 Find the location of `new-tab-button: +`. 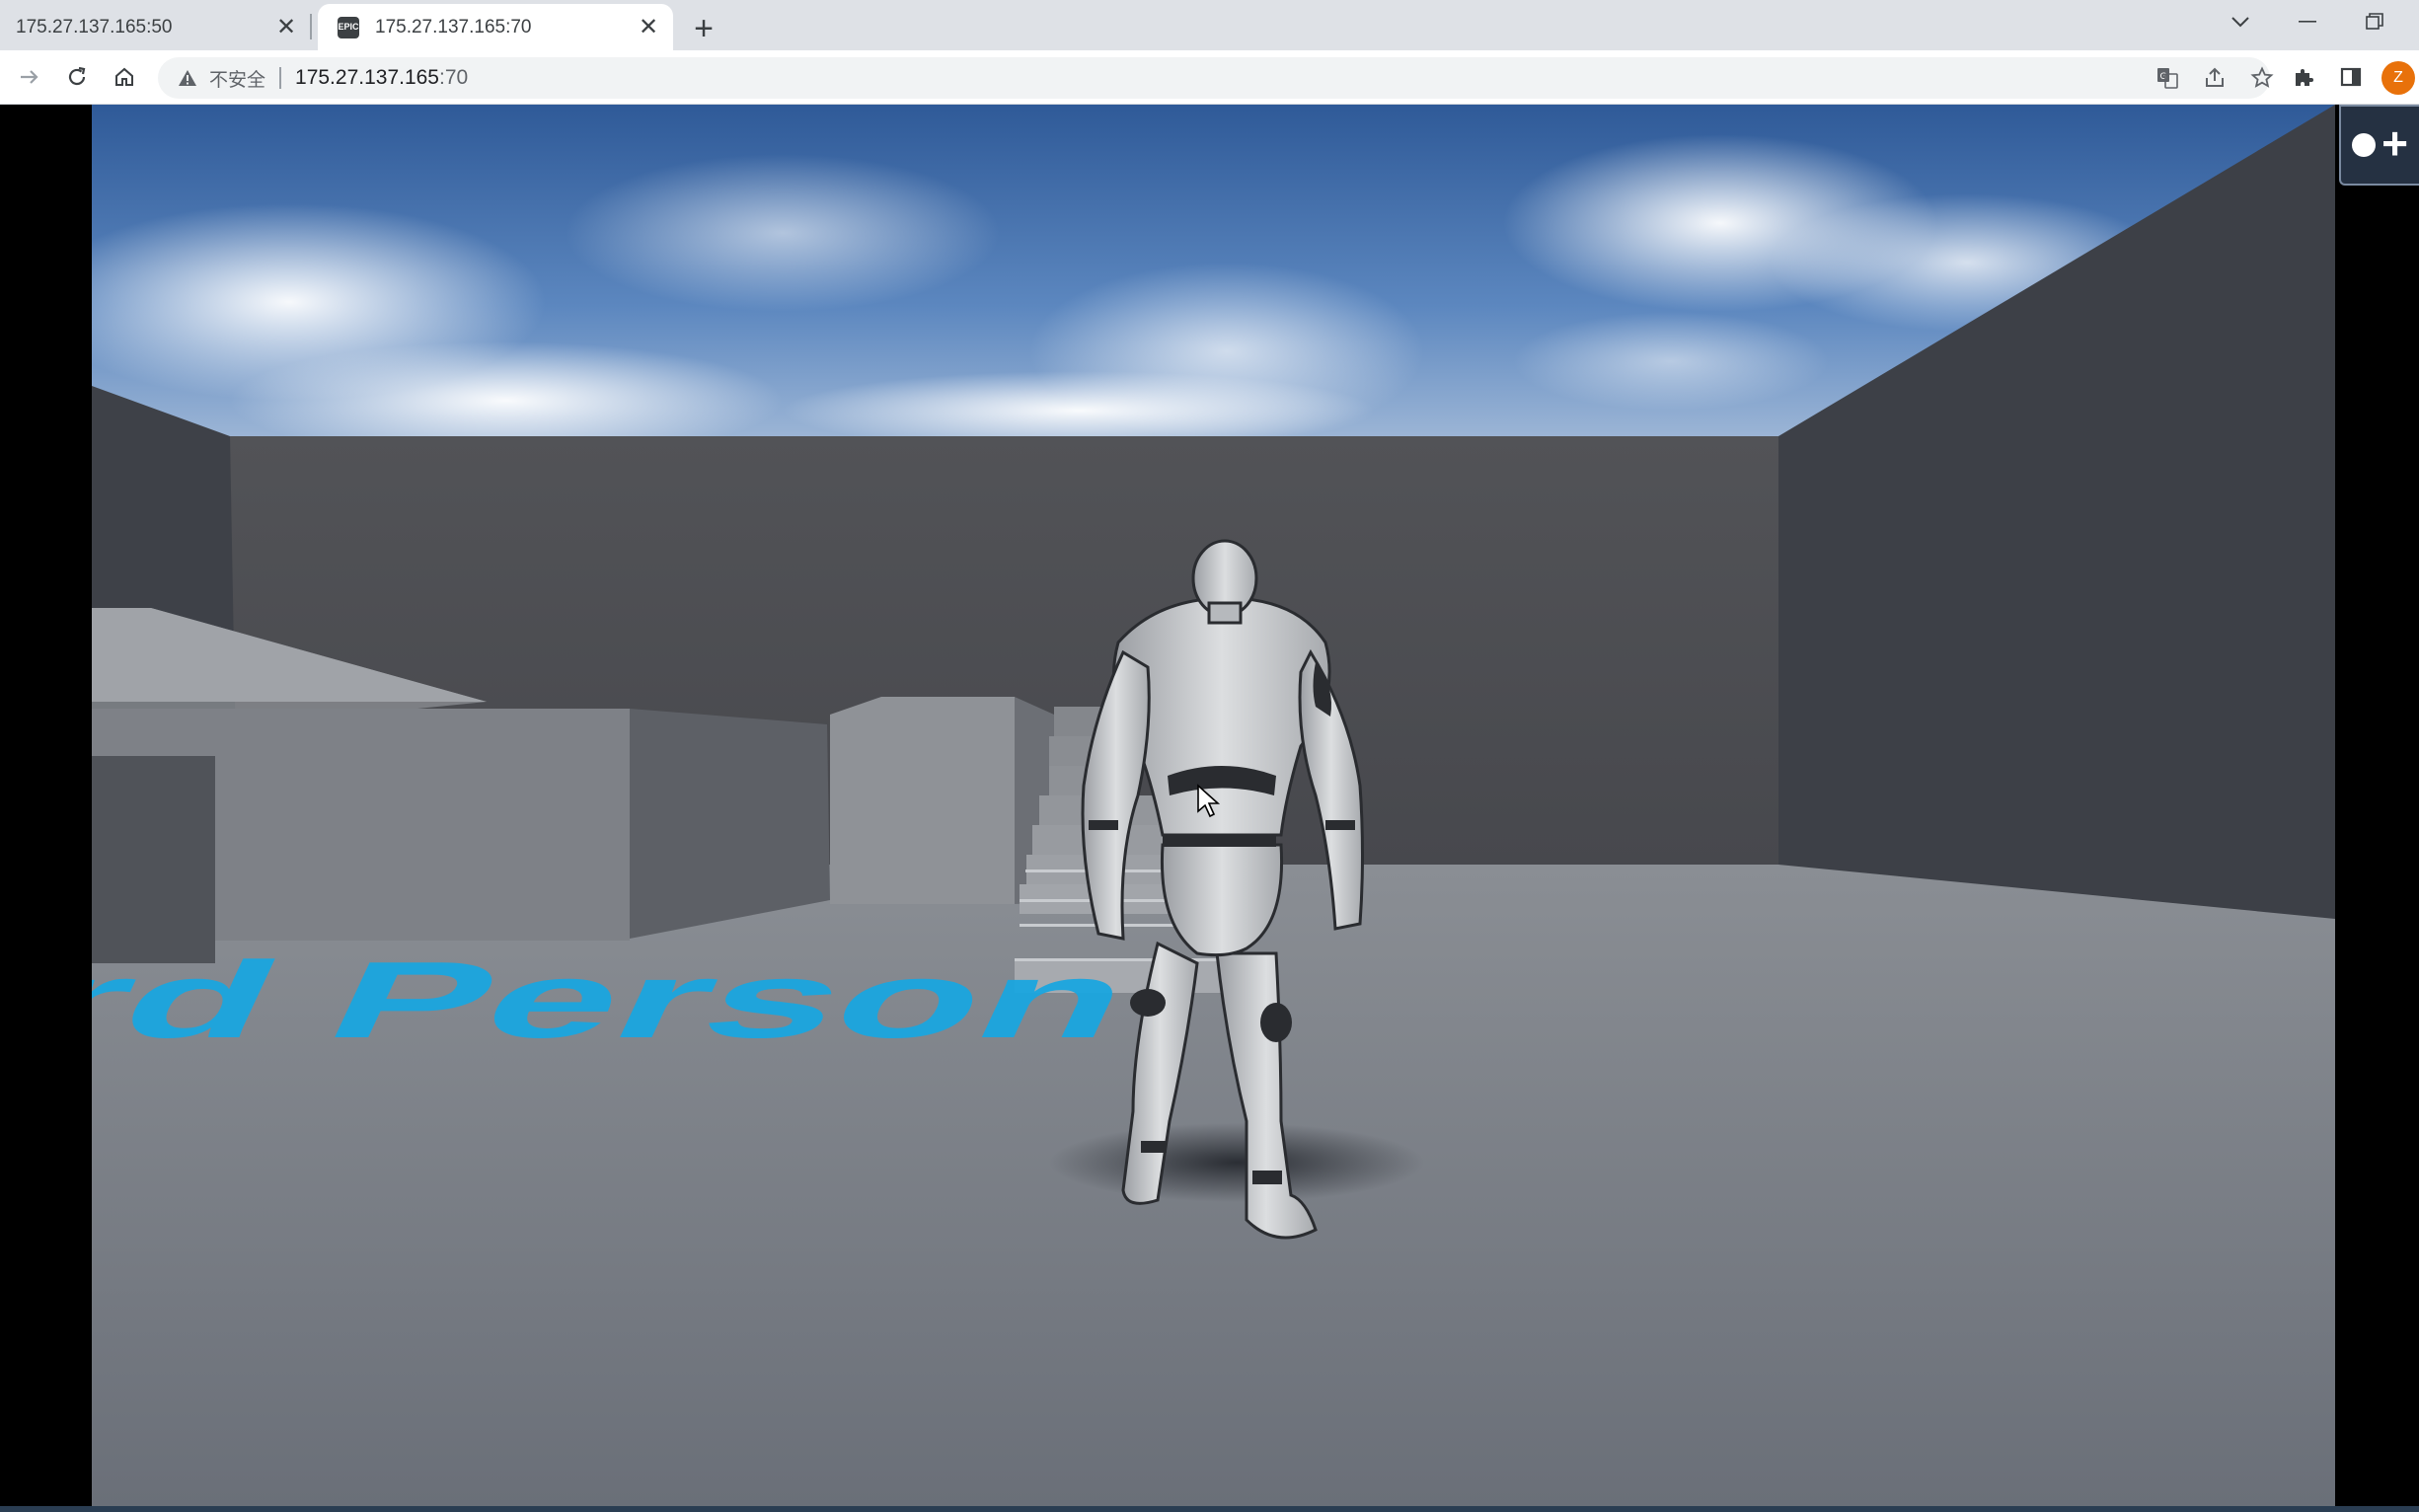

new-tab-button: + is located at coordinates (703, 28).